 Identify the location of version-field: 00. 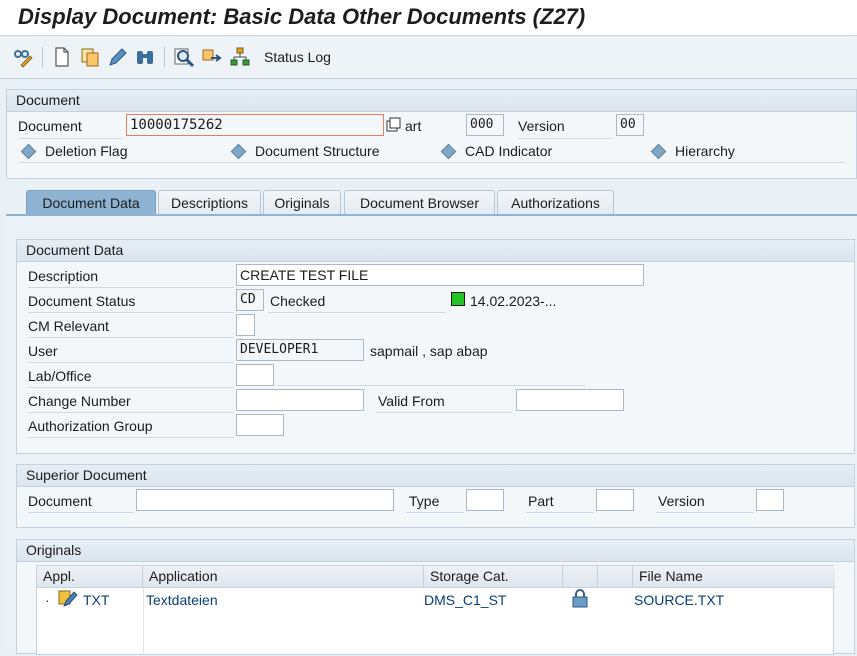
(630, 125).